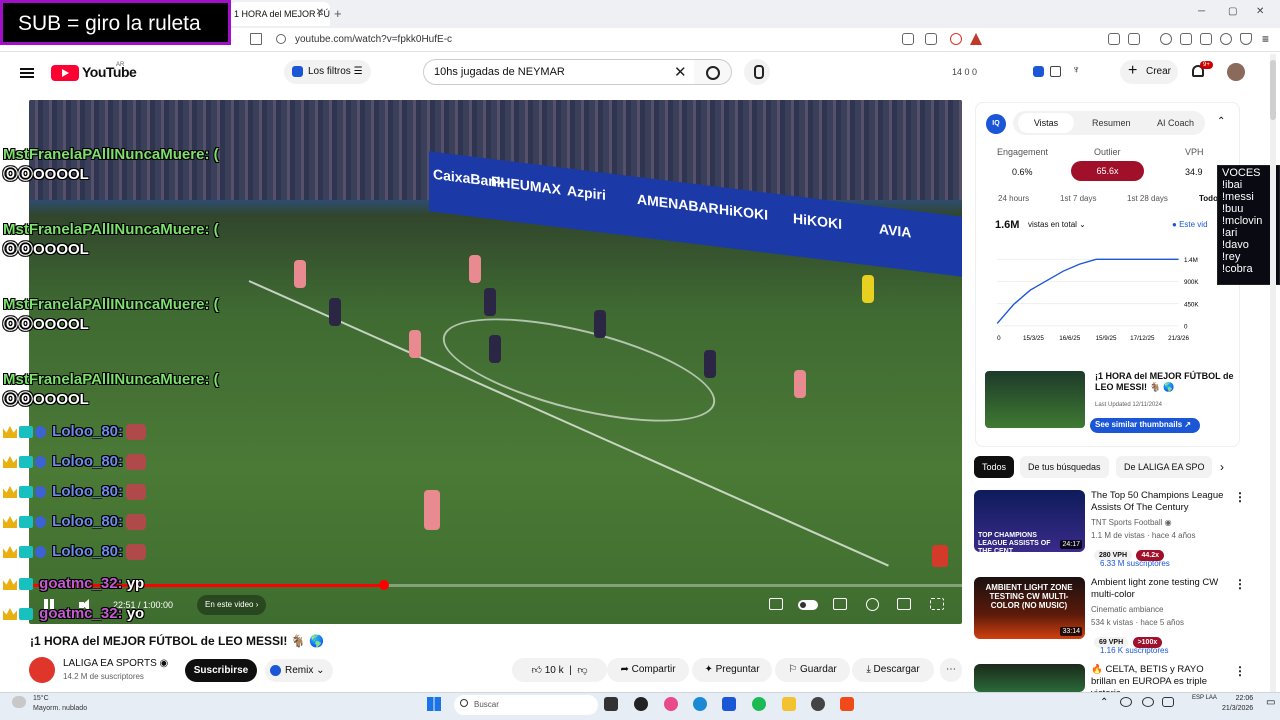 Image resolution: width=1280 pixels, height=720 pixels. I want to click on avatar, so click(1236, 72).